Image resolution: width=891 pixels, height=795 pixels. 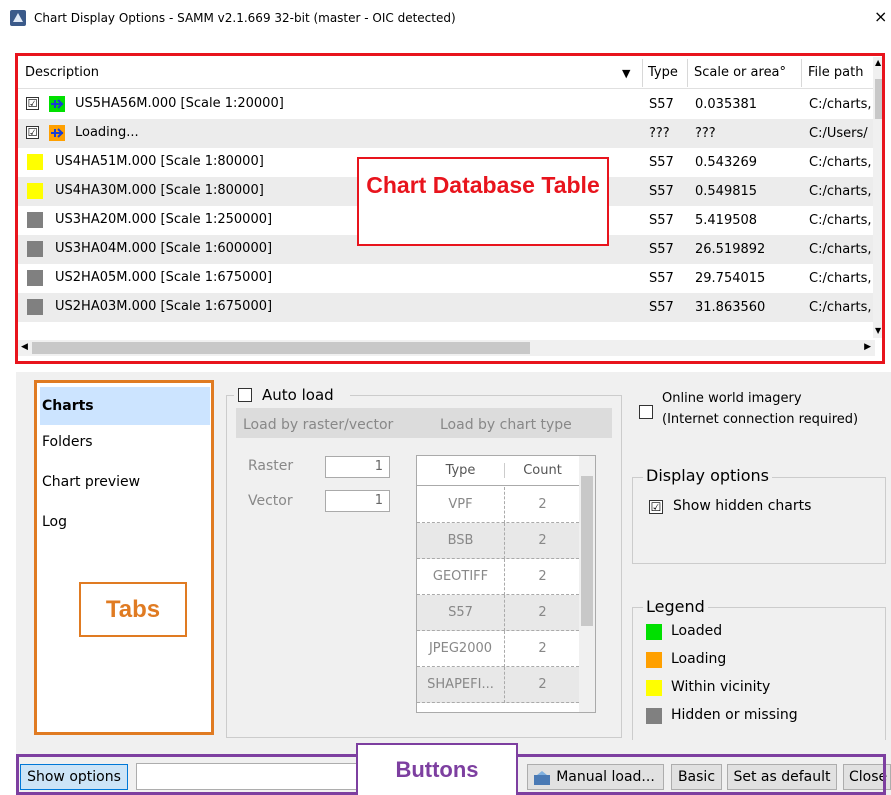 I want to click on count-type-header: Type, so click(x=460, y=470).